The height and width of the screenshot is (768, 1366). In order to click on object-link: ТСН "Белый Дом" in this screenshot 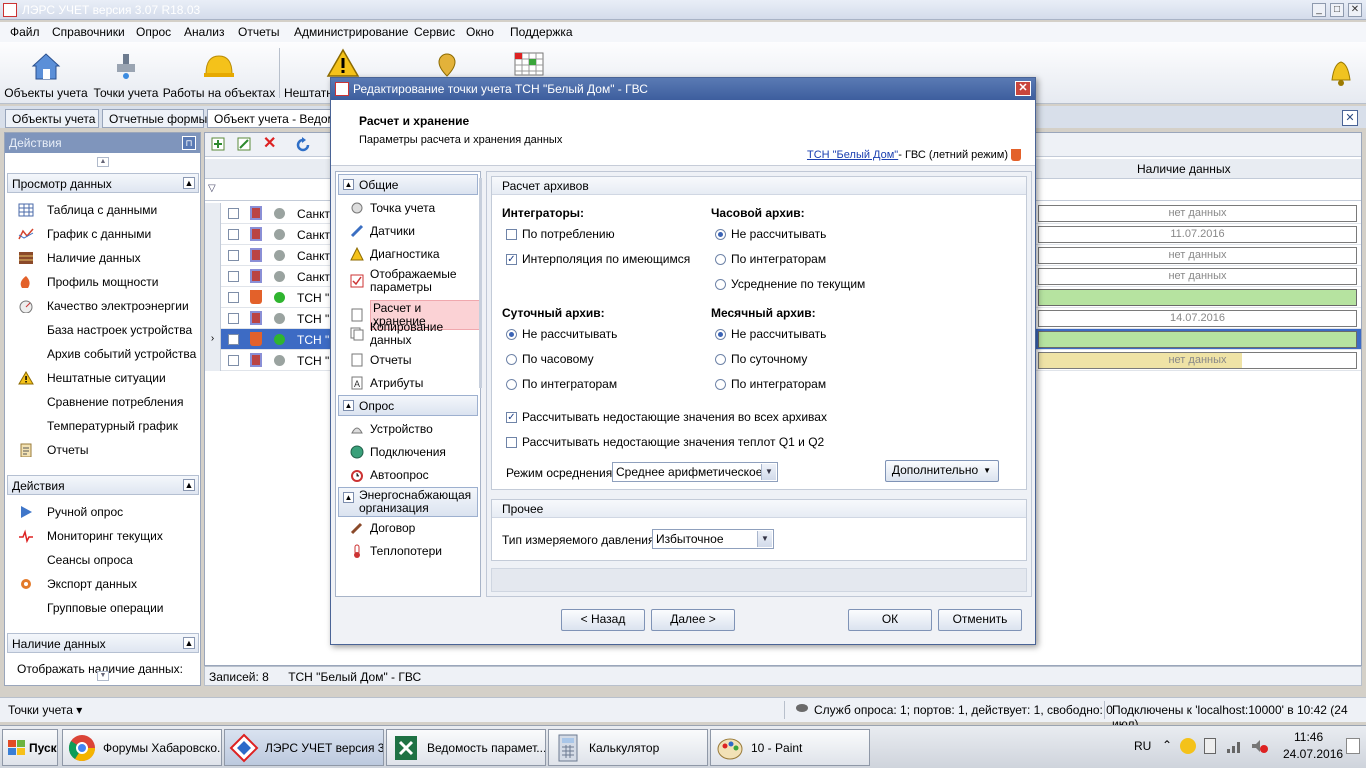, I will do `click(852, 155)`.